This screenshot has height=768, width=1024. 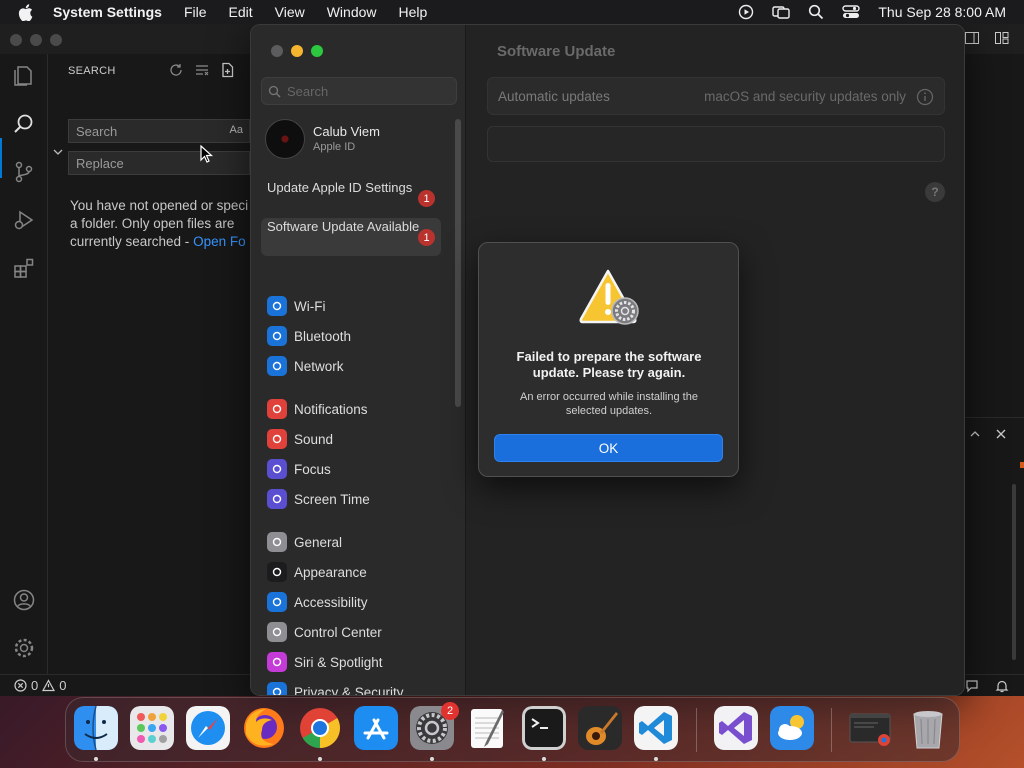 I want to click on sidebar-item-label: Sound, so click(x=314, y=439).